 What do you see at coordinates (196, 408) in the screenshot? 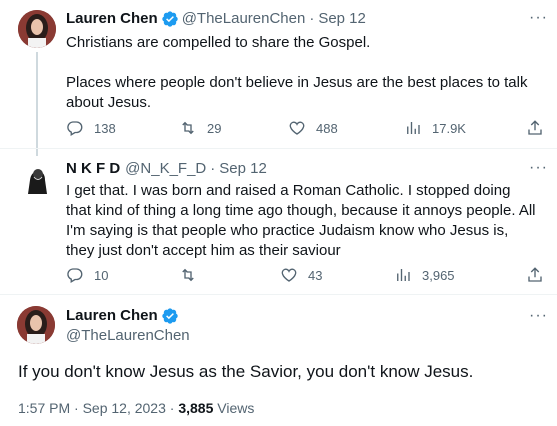
I see `views-total: 3,885` at bounding box center [196, 408].